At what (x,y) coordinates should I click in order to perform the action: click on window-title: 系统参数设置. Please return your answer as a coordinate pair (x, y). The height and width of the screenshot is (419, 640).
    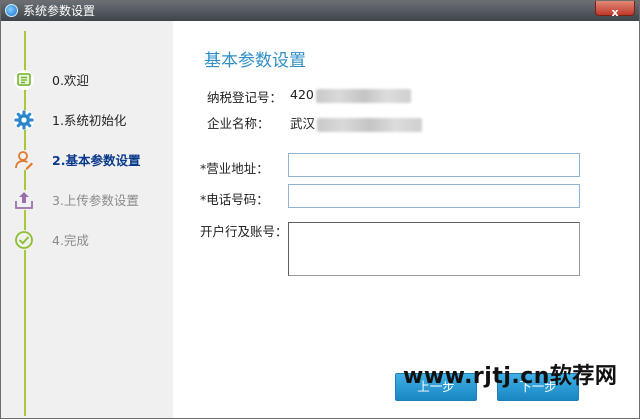
    Looking at the image, I should click on (59, 11).